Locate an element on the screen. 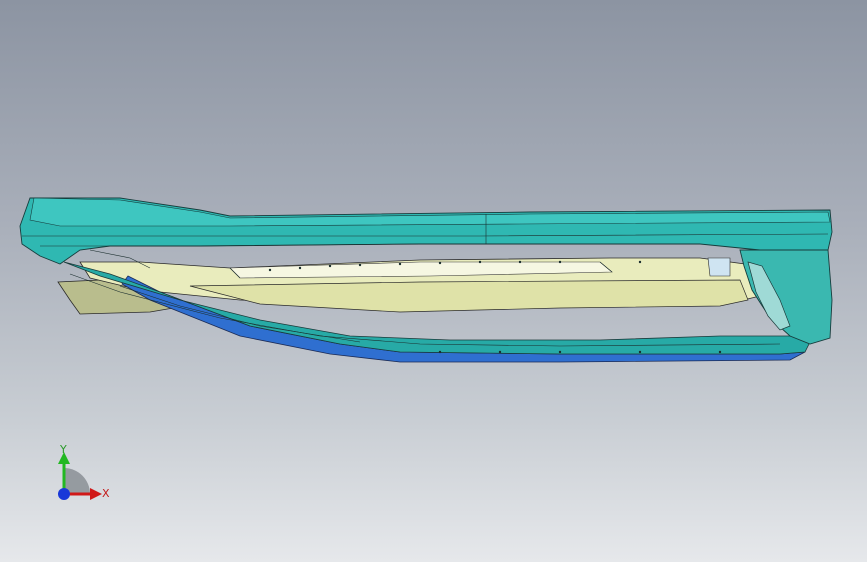 This screenshot has width=867, height=562. part-front-insert is located at coordinates (719, 267).